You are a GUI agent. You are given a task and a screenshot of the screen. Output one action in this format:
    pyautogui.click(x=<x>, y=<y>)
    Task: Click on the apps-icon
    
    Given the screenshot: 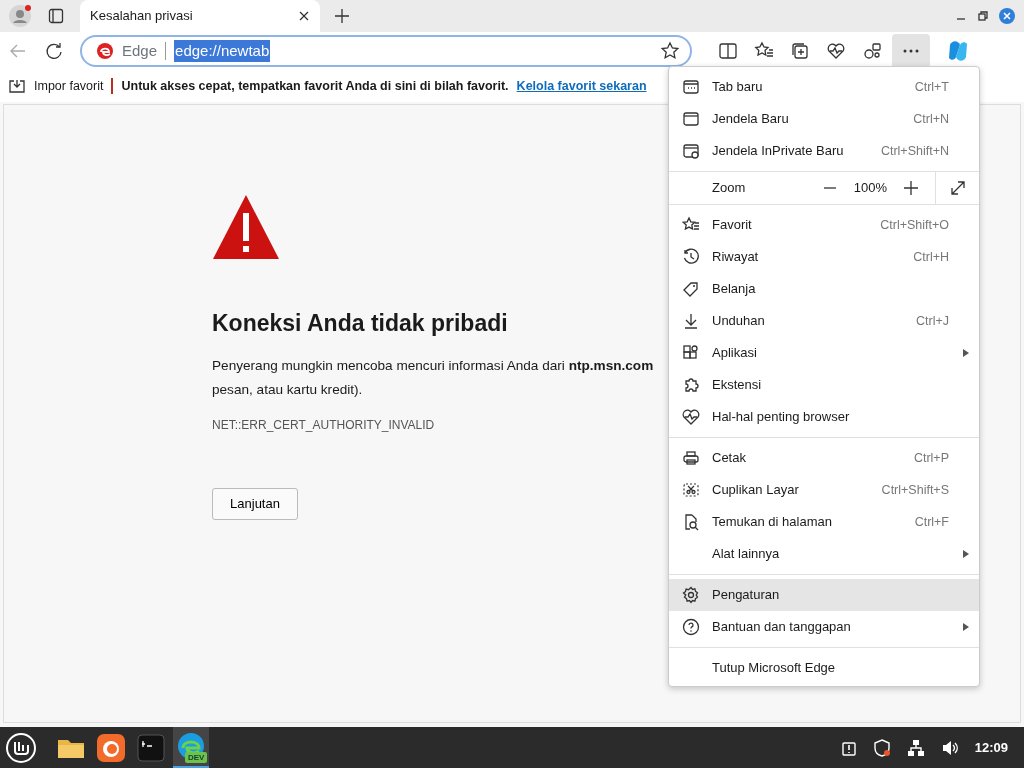 What is the action you would take?
    pyautogui.click(x=691, y=353)
    